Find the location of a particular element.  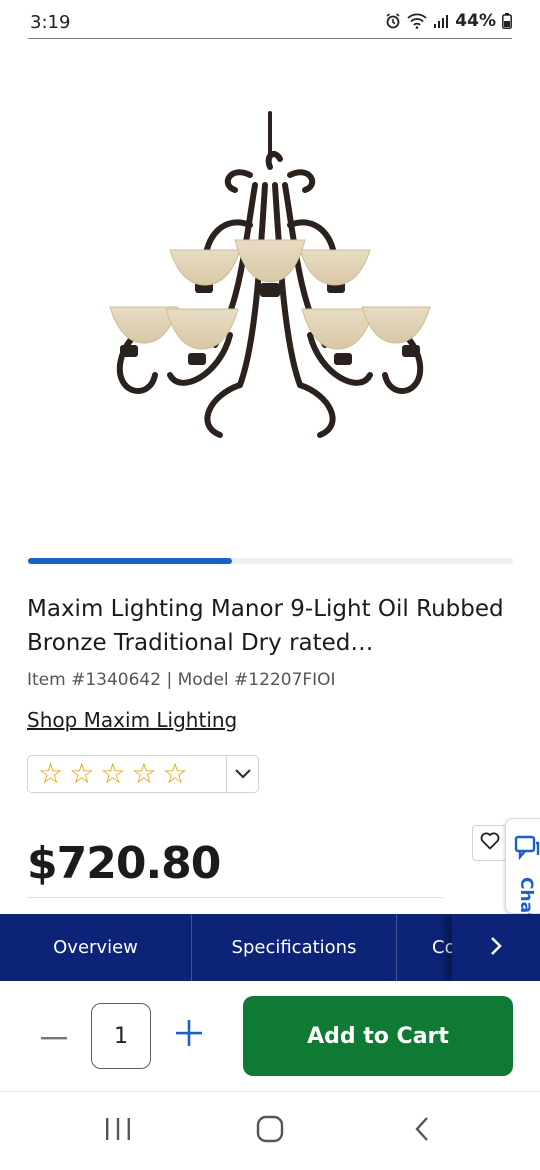

favorite-button is located at coordinates (490, 843).